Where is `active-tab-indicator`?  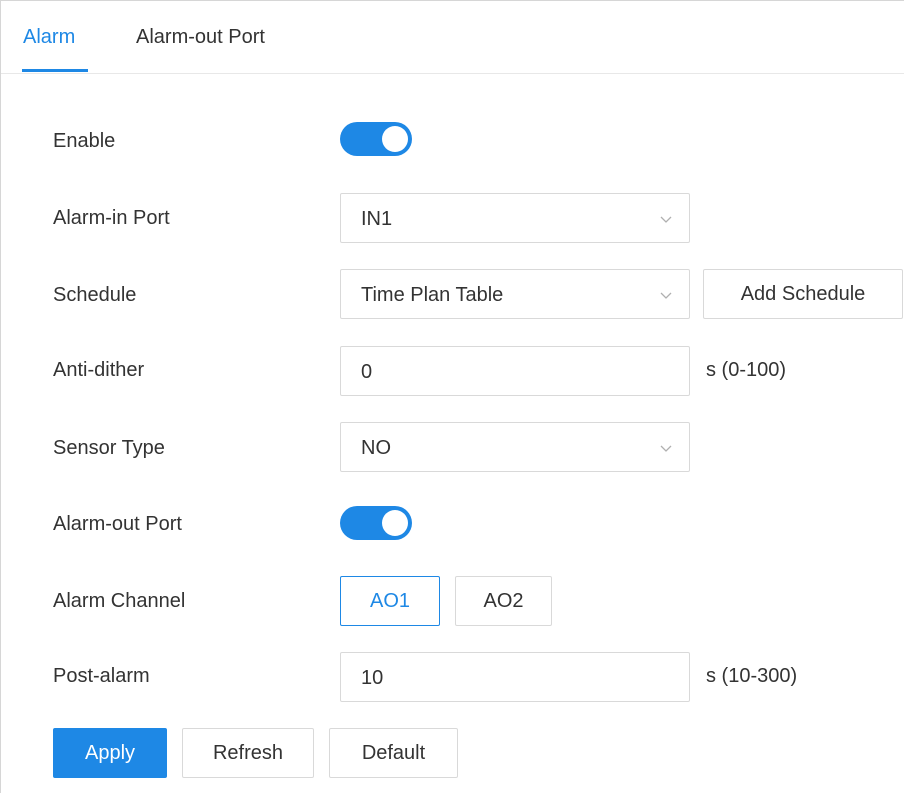 active-tab-indicator is located at coordinates (55, 70).